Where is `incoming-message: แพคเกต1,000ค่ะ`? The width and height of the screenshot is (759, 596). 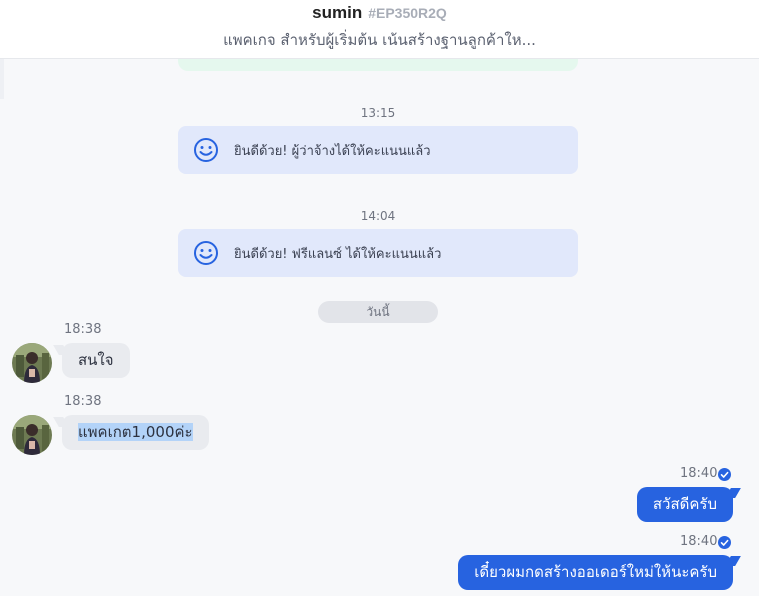
incoming-message: แพคเกต1,000ค่ะ is located at coordinates (135, 432).